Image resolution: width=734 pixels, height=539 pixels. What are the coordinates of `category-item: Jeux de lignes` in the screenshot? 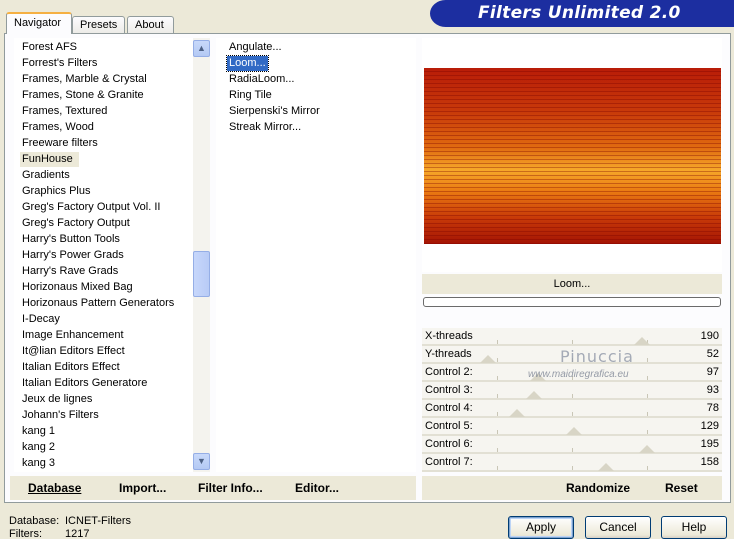 It's located at (57, 399).